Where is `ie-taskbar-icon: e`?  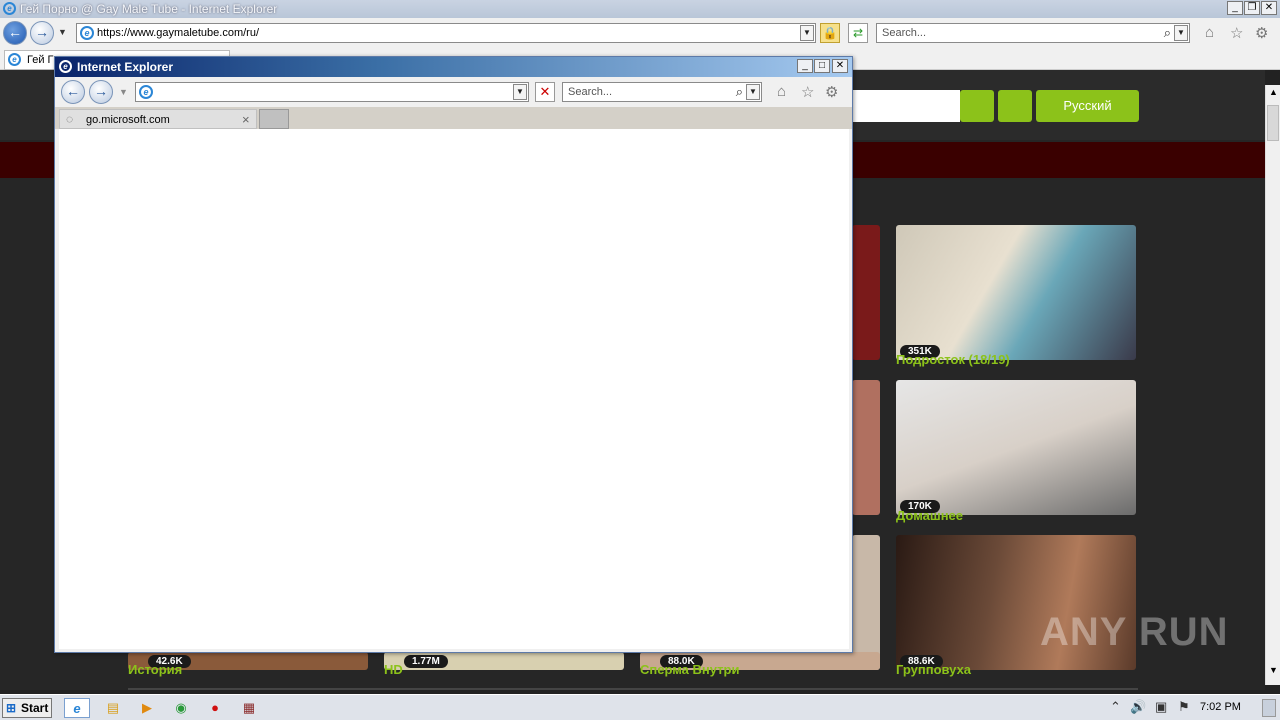
ie-taskbar-icon: e is located at coordinates (77, 708).